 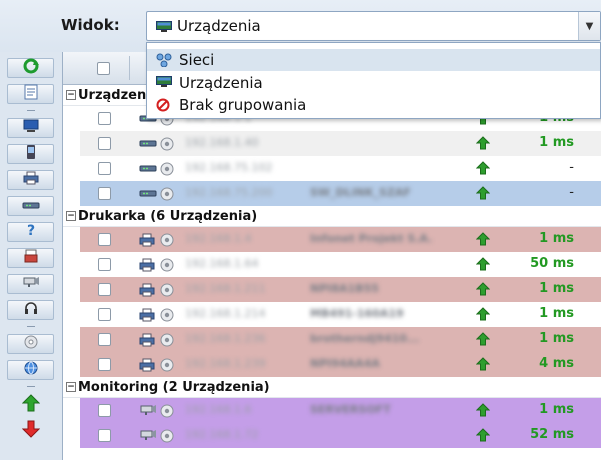 What do you see at coordinates (197, 60) in the screenshot?
I see `dropdown-option-label: Sieci` at bounding box center [197, 60].